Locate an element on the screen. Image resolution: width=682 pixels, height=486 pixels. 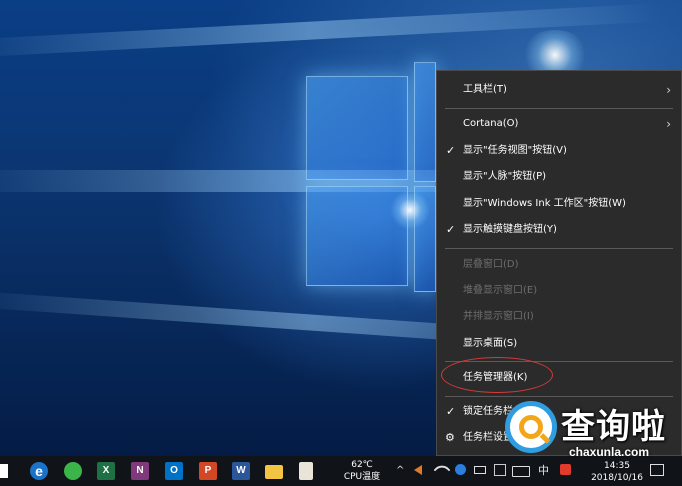
magnifier-handle is located at coordinates (545, 438).